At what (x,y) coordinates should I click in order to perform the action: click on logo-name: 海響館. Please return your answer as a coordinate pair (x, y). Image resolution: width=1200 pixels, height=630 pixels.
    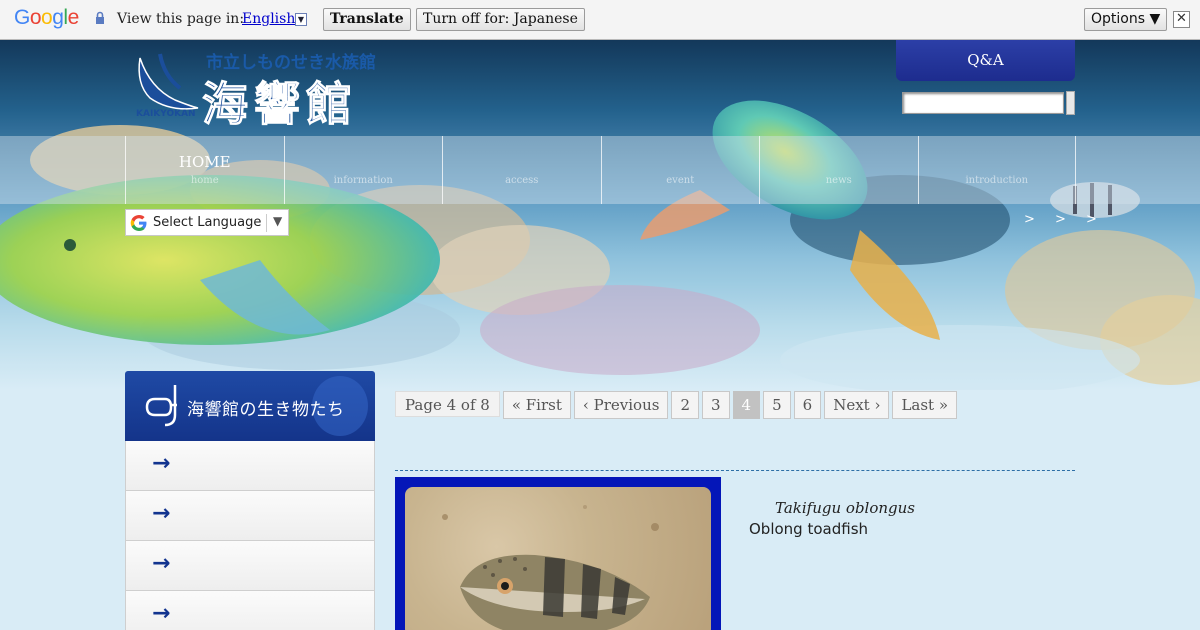
    Looking at the image, I should click on (280, 104).